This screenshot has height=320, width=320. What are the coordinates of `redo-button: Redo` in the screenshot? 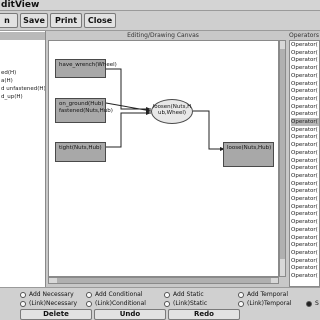 It's located at (204, 314).